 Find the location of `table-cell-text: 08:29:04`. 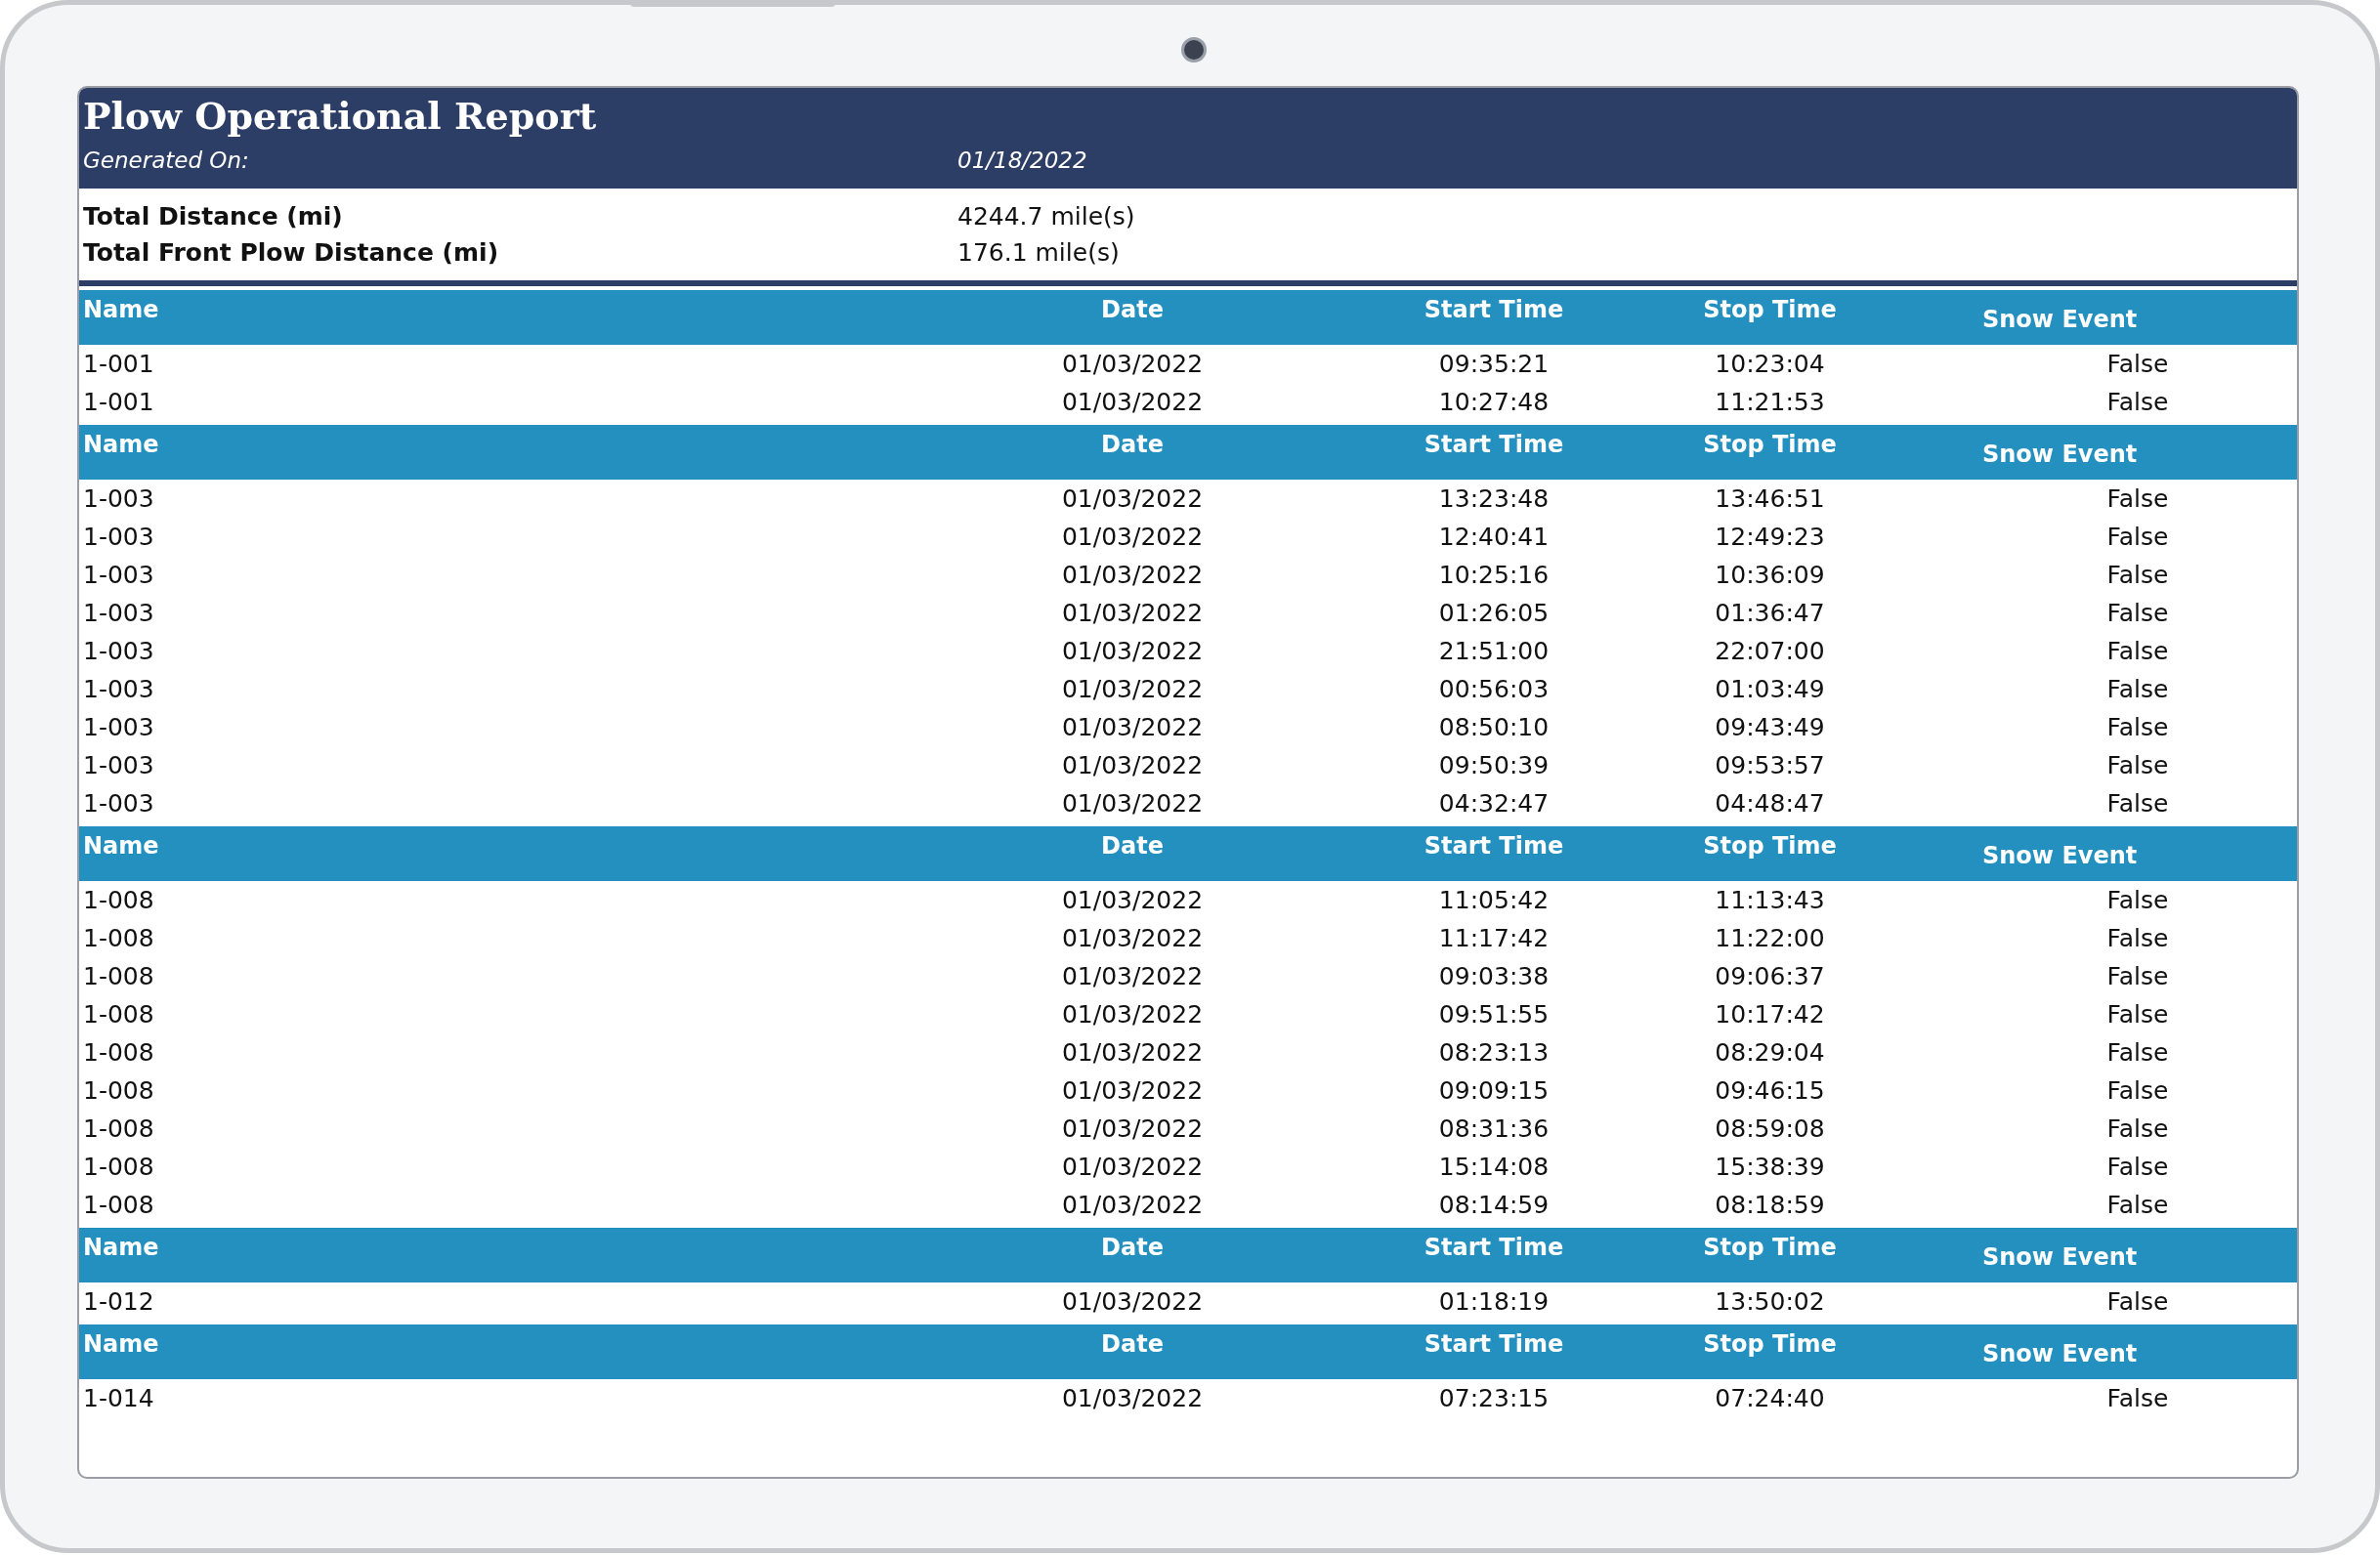

table-cell-text: 08:29:04 is located at coordinates (1770, 1053).